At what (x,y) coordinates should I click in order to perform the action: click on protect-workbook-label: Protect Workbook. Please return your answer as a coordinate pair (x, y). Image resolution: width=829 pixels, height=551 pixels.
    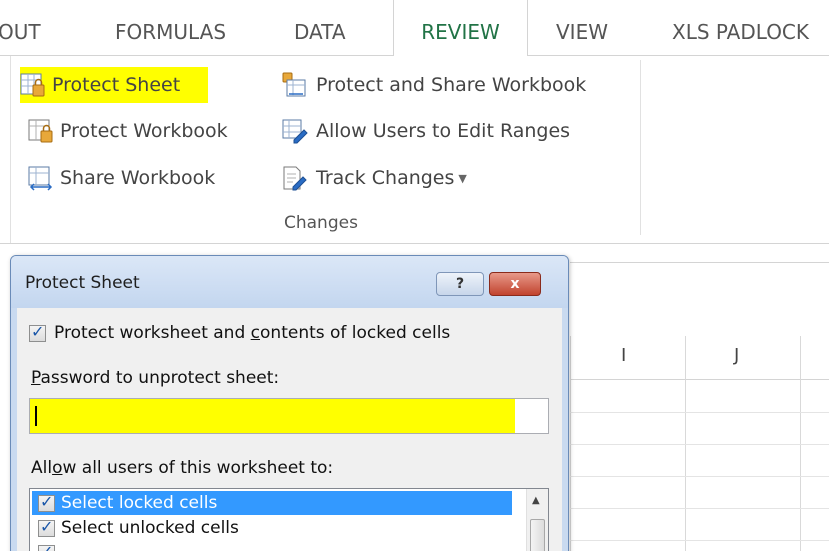
    Looking at the image, I should click on (144, 131).